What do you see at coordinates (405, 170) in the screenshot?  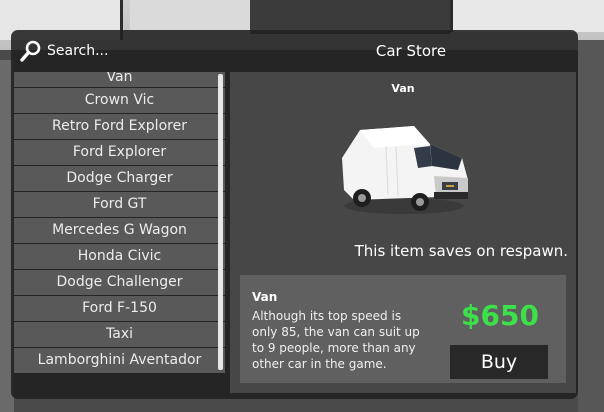 I see `van-image` at bounding box center [405, 170].